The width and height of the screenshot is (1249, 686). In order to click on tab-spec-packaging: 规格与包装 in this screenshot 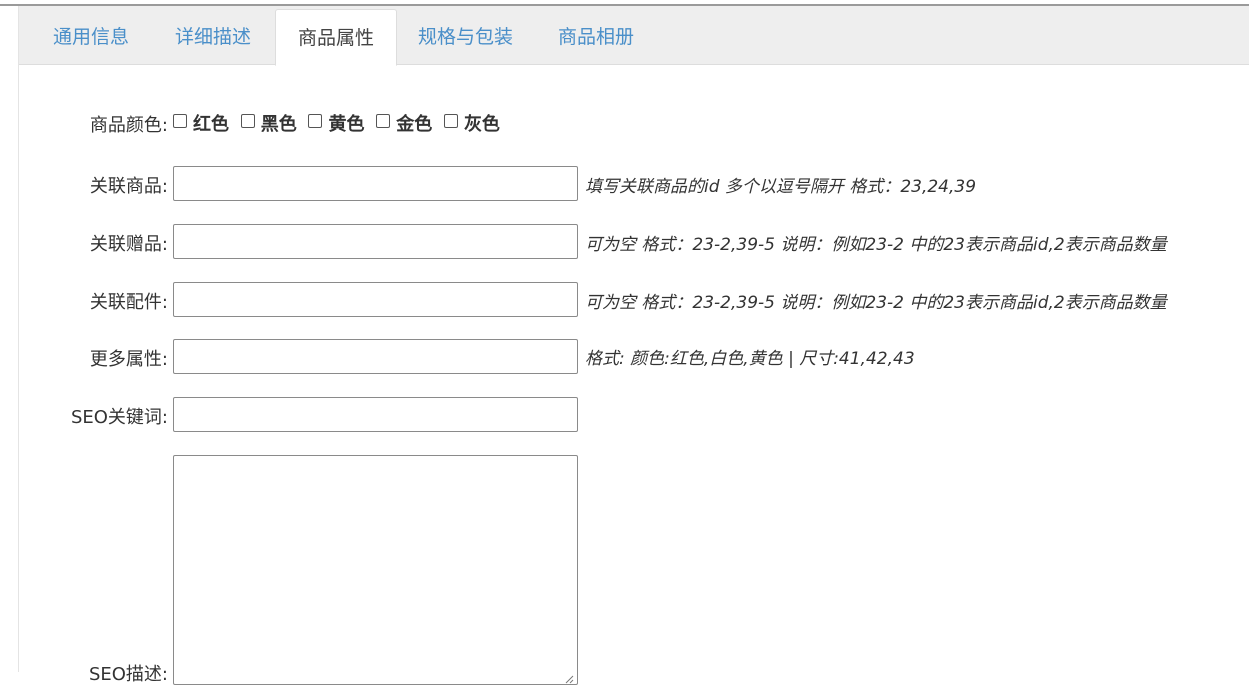, I will do `click(465, 37)`.